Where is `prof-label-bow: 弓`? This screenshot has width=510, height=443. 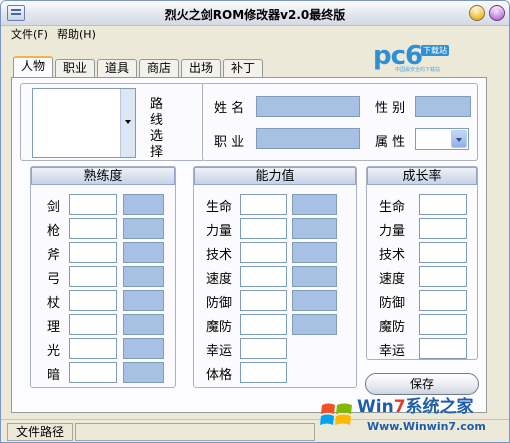
prof-label-bow: 弓 is located at coordinates (54, 279).